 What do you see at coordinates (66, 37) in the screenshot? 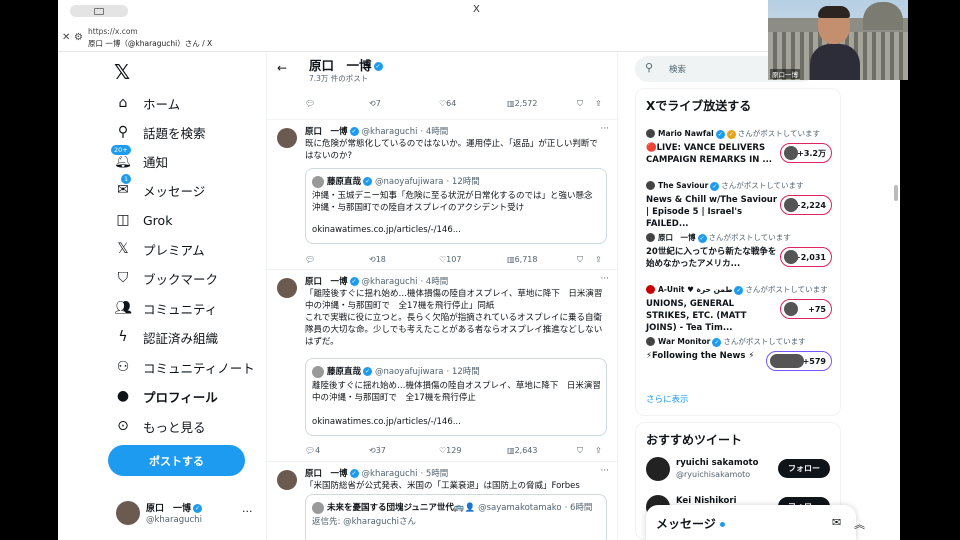
I see `close-icon: ✕` at bounding box center [66, 37].